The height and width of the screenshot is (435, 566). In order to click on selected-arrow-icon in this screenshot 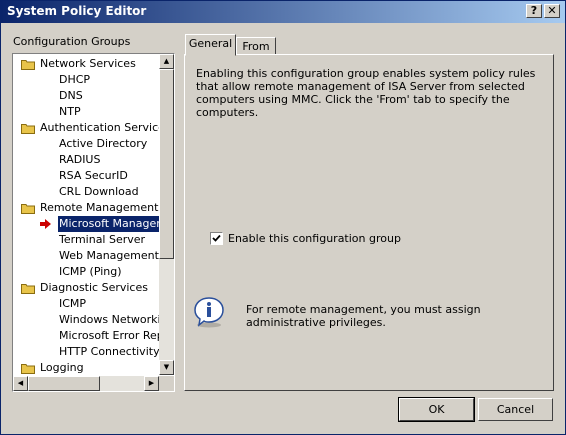, I will do `click(45, 224)`.